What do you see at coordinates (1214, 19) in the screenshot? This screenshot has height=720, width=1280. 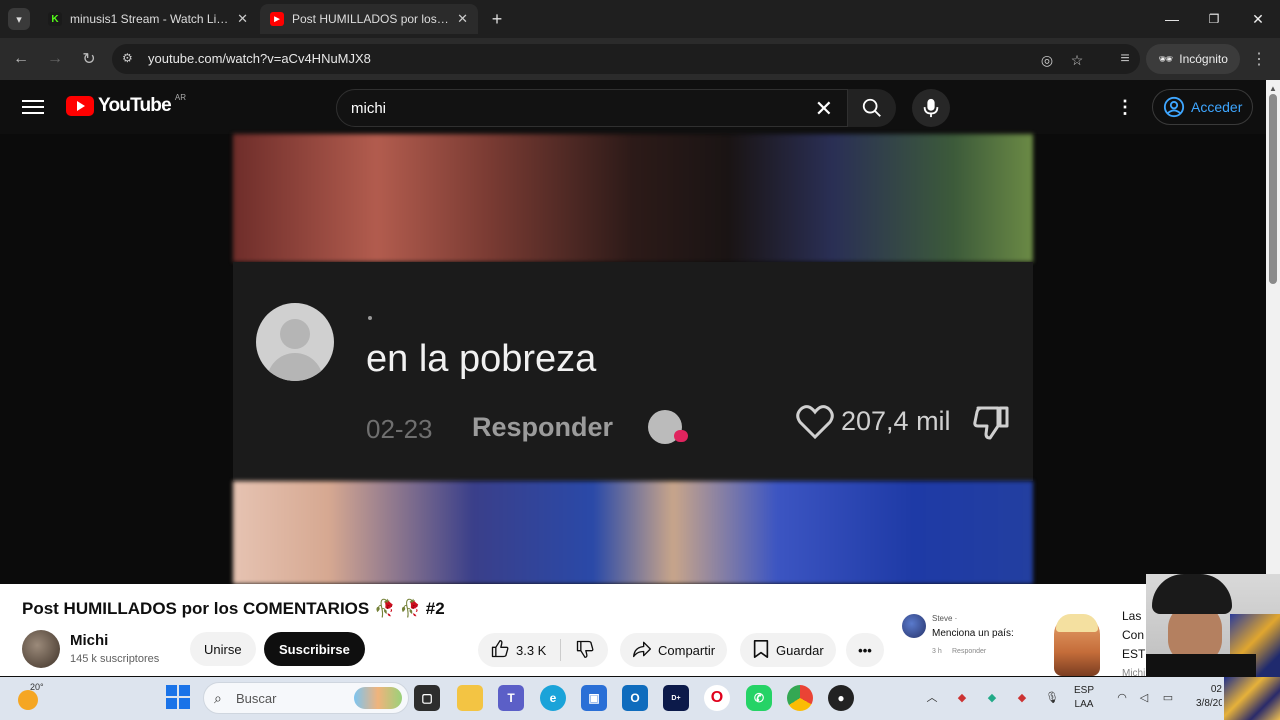 I see `restore-icon: ❐` at bounding box center [1214, 19].